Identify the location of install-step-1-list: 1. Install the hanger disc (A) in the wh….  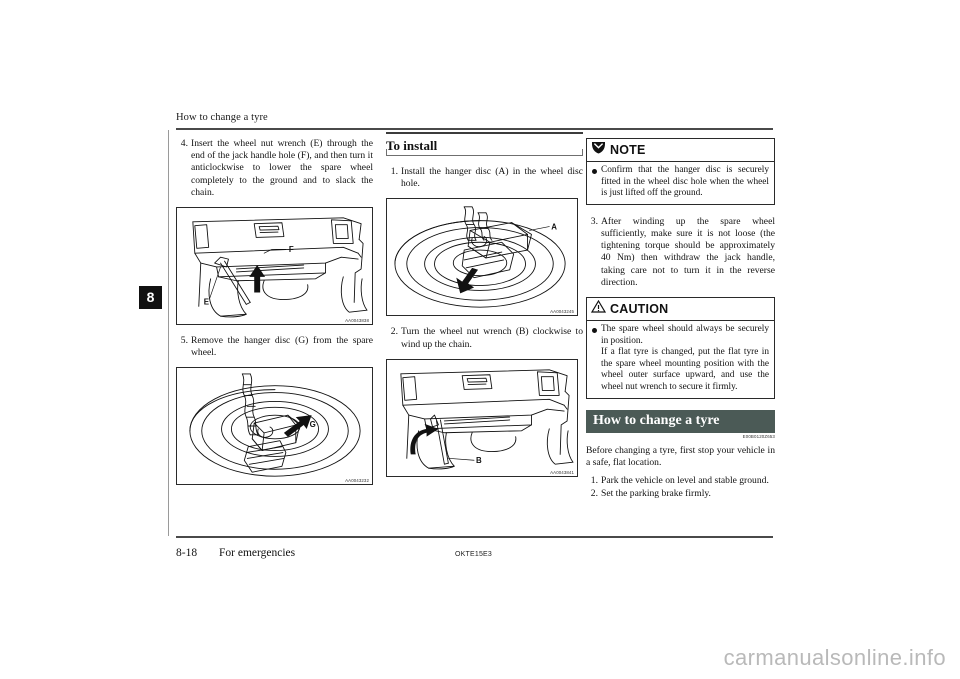
(484, 178).